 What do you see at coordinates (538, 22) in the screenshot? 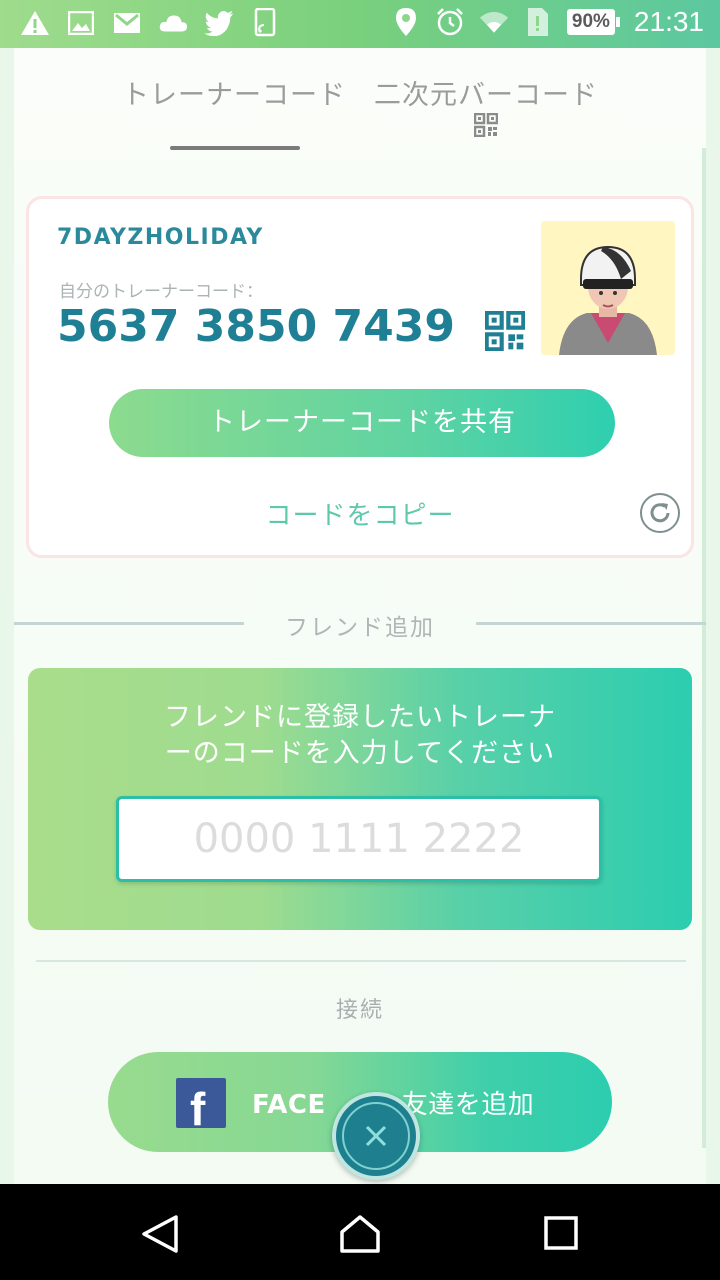
I see `sim-icon` at bounding box center [538, 22].